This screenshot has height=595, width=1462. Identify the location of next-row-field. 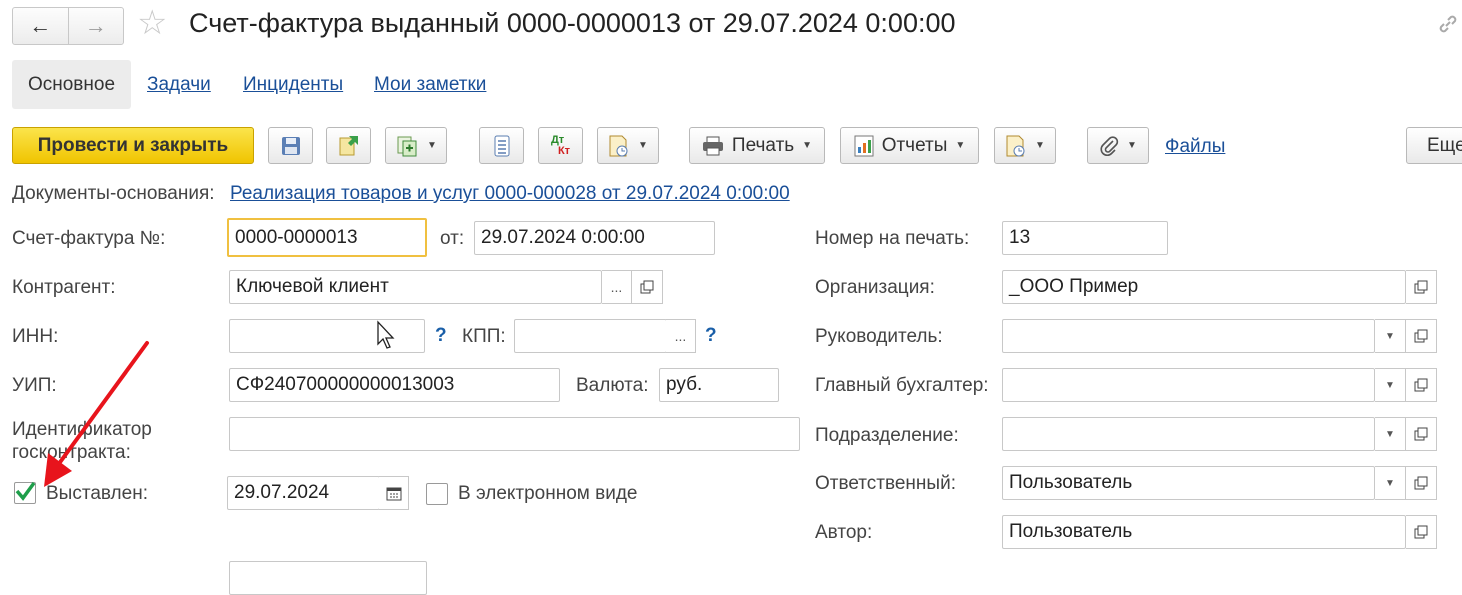
(328, 578).